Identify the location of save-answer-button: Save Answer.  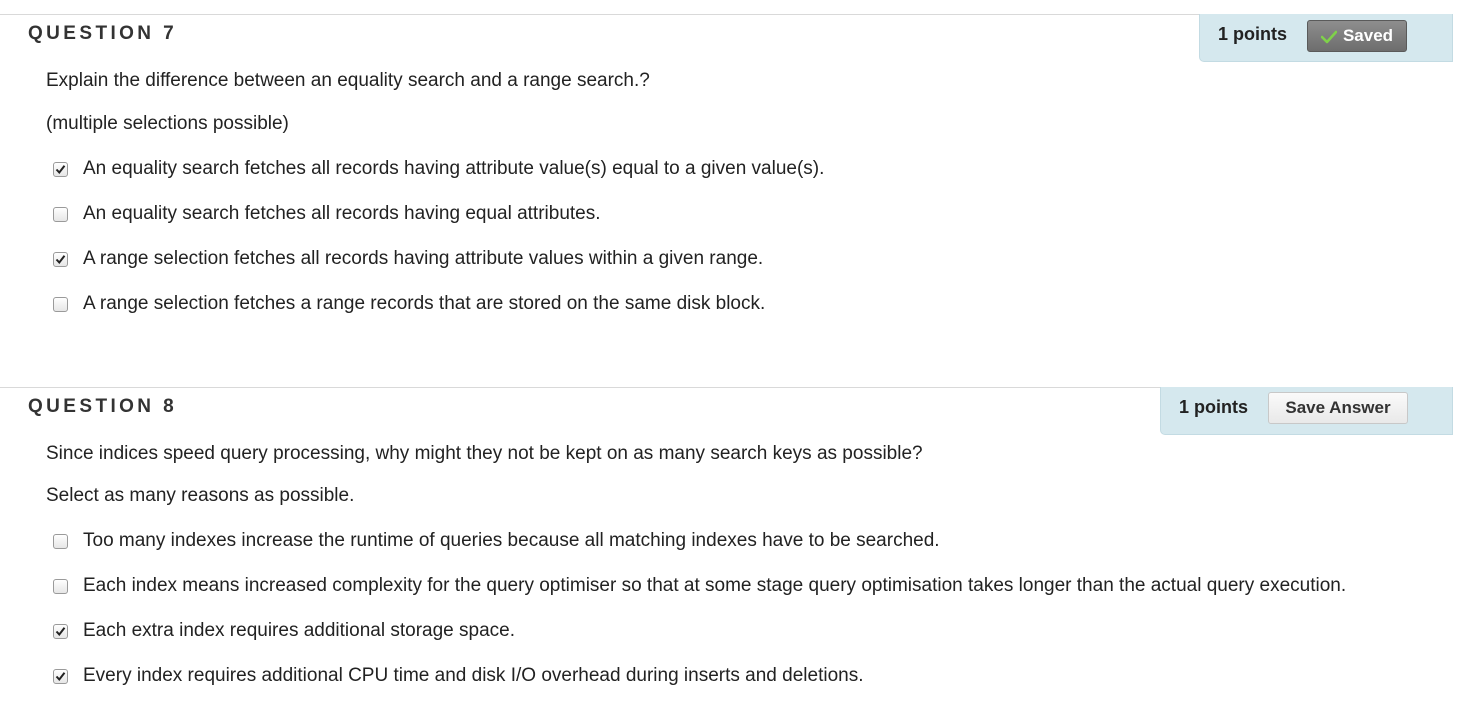
(1338, 408).